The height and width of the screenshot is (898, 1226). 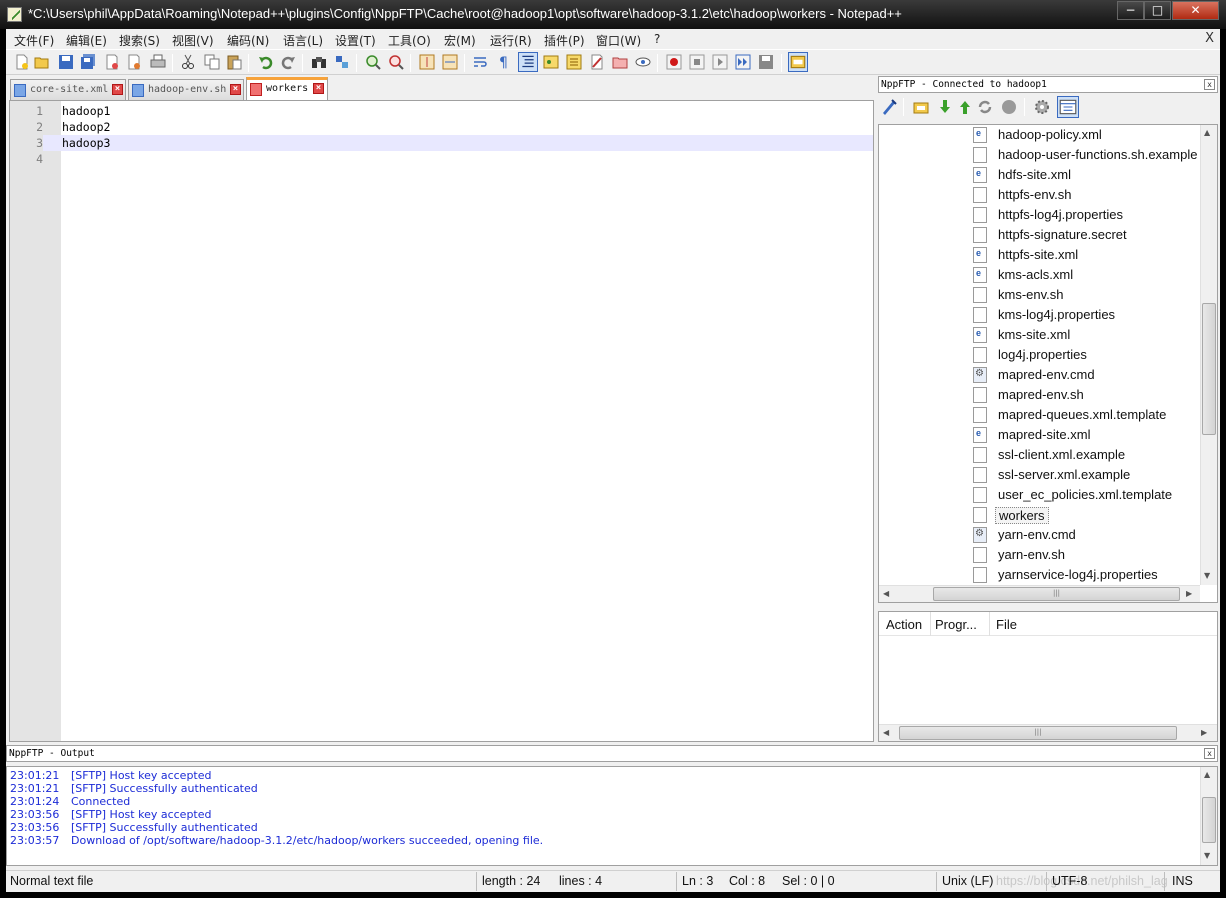 I want to click on menu-window: 窗口(W), so click(x=618, y=40).